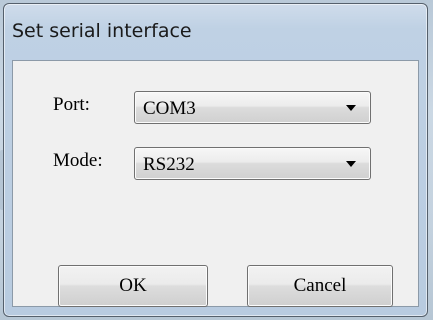 The image size is (433, 320). What do you see at coordinates (102, 31) in the screenshot?
I see `dialog-title: Set serial interface` at bounding box center [102, 31].